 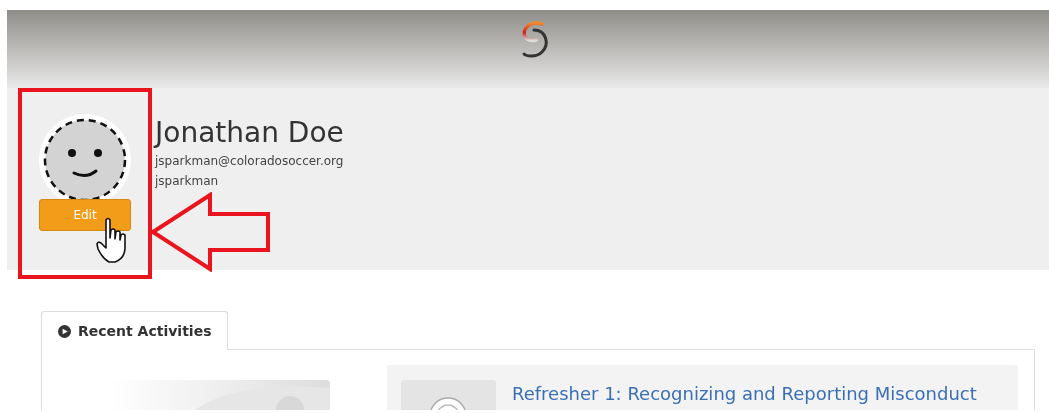 I want to click on profile-name: Jonathan Doe, so click(x=249, y=133).